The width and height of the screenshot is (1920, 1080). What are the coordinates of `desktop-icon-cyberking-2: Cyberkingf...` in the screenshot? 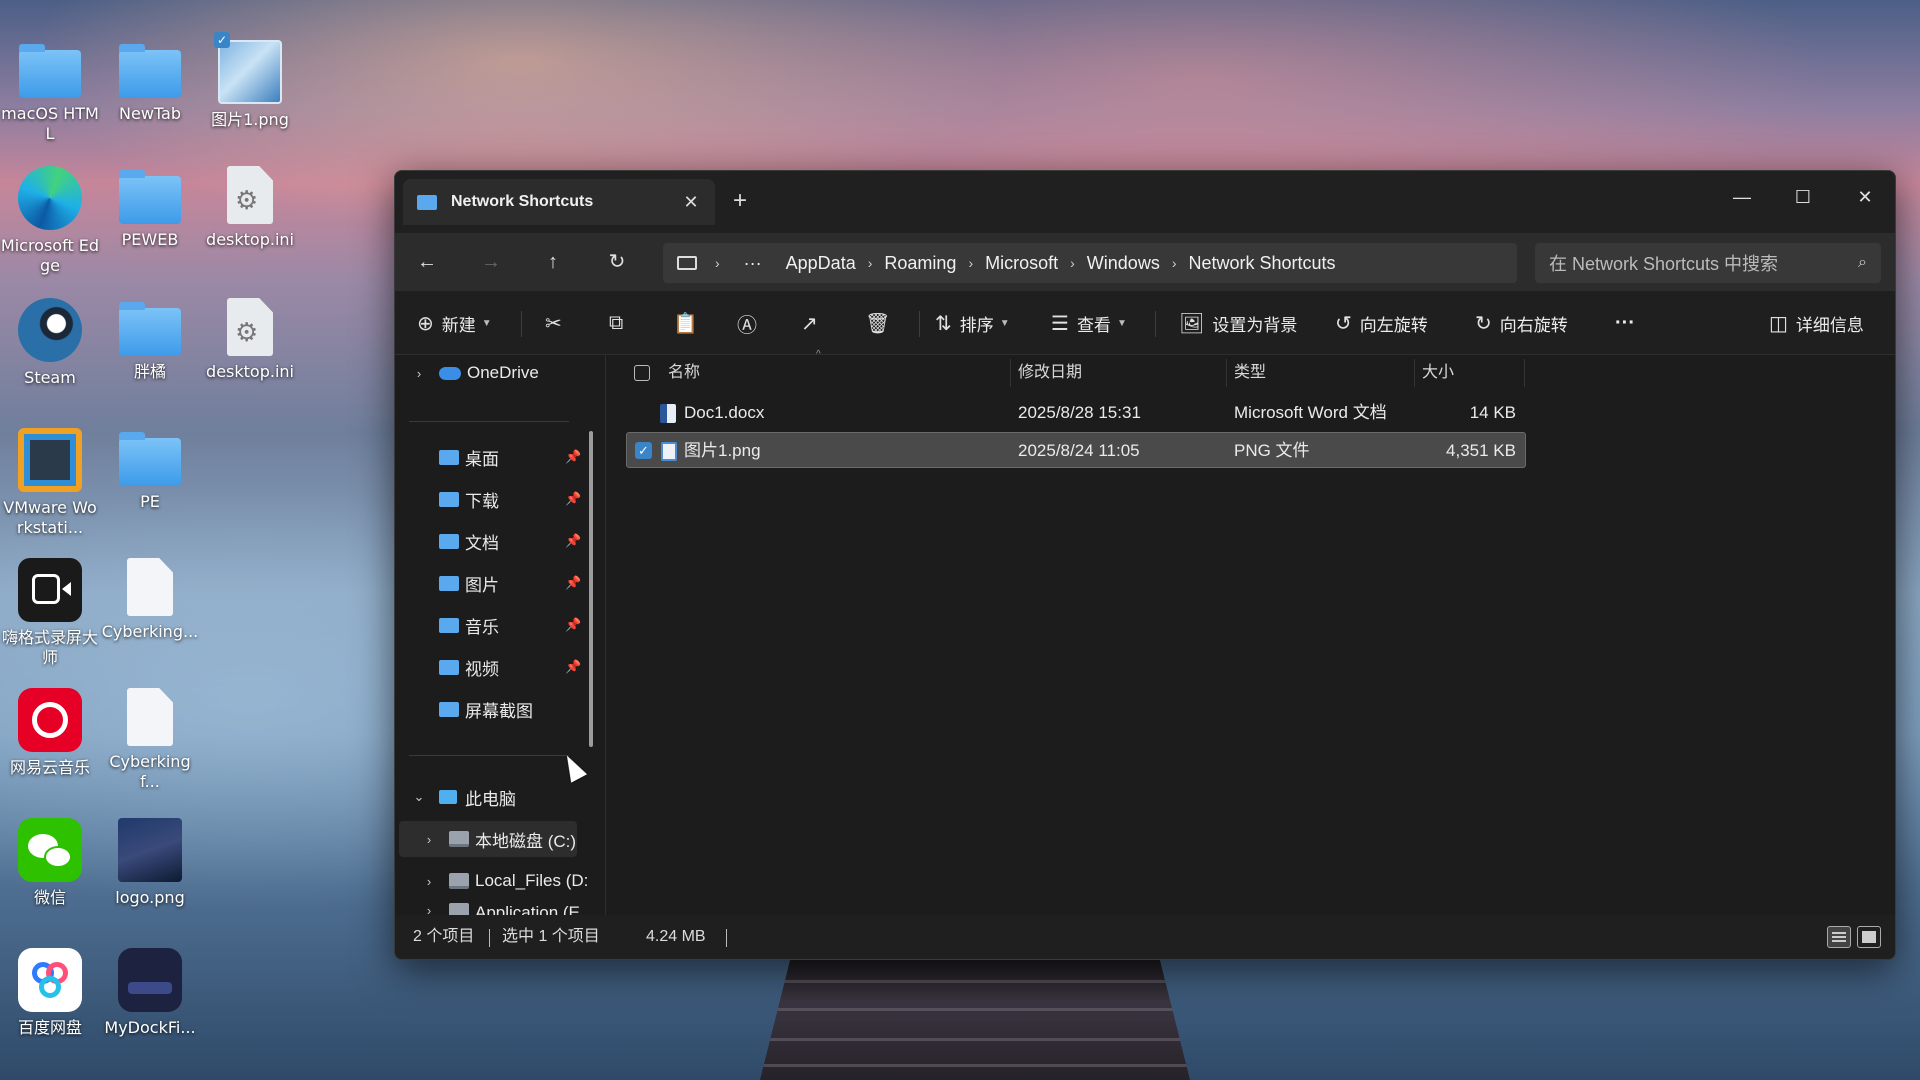 It's located at (150, 740).